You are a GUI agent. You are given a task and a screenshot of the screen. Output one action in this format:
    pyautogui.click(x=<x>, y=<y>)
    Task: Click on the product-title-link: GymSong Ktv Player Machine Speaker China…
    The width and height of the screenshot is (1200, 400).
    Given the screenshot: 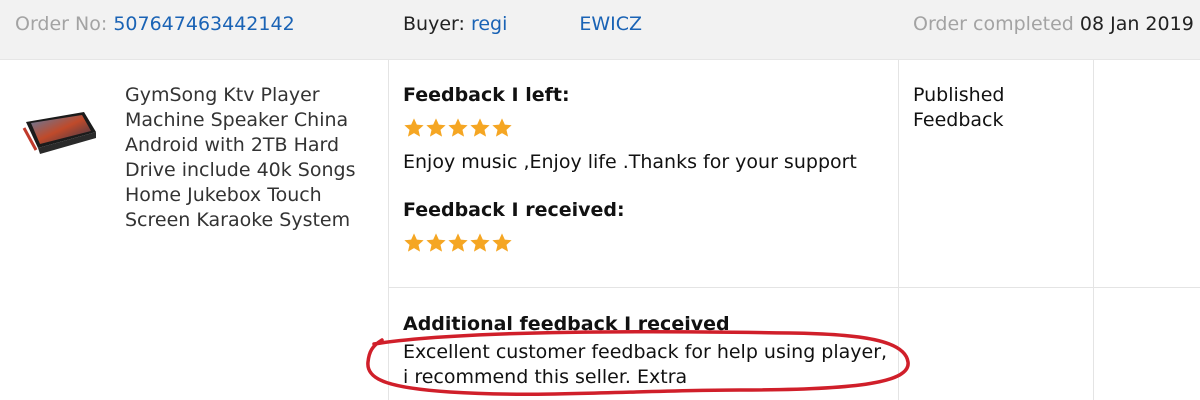 What is the action you would take?
    pyautogui.click(x=250, y=158)
    